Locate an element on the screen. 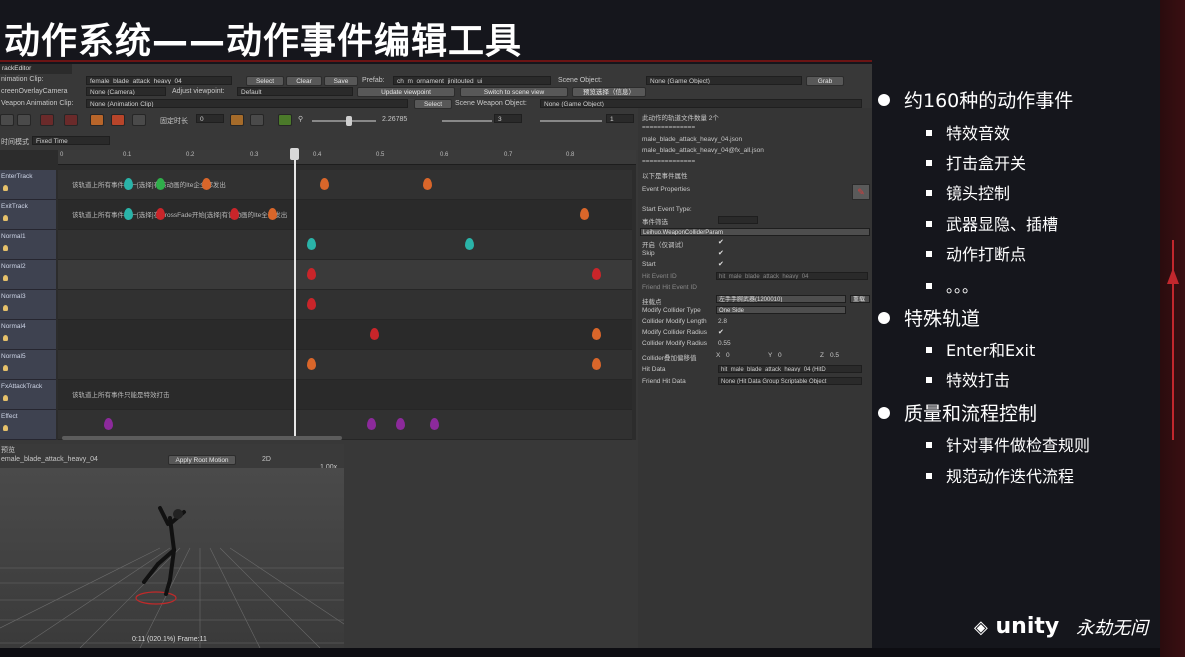 The height and width of the screenshot is (657, 1185). track-label-normal5: Normal5 is located at coordinates (28, 365).